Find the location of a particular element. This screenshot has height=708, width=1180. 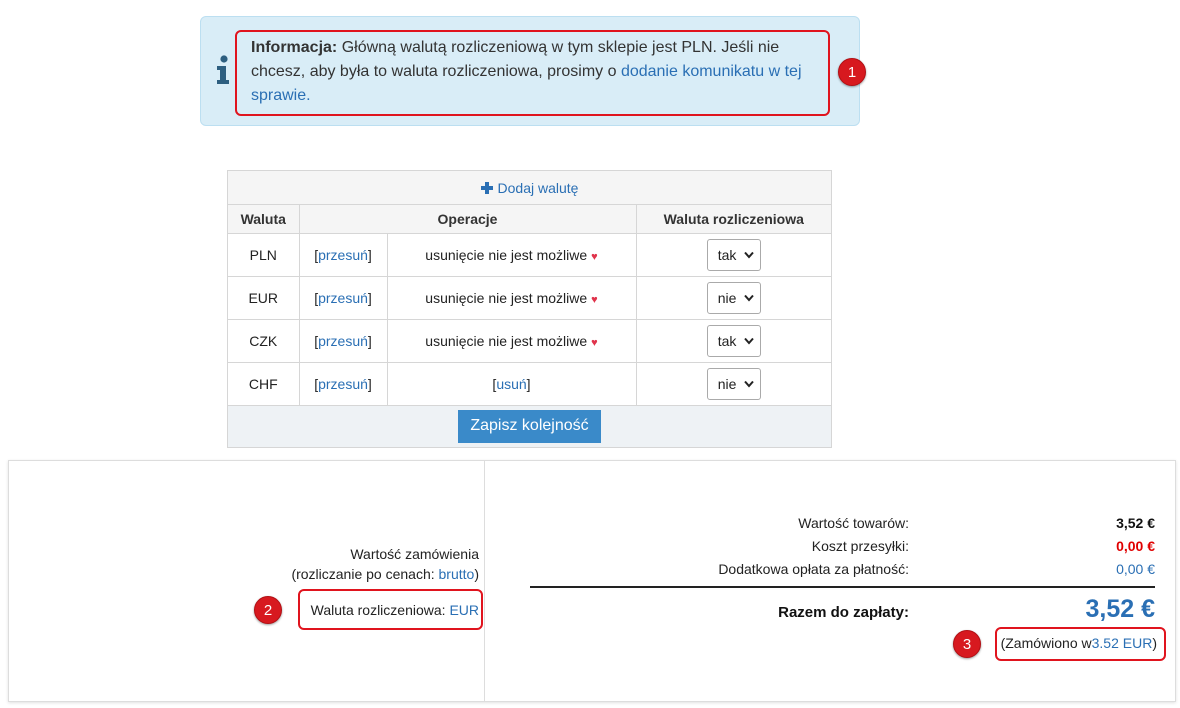

payment-fee-label: Dodatkowa opłata za płatność: is located at coordinates (813, 569).